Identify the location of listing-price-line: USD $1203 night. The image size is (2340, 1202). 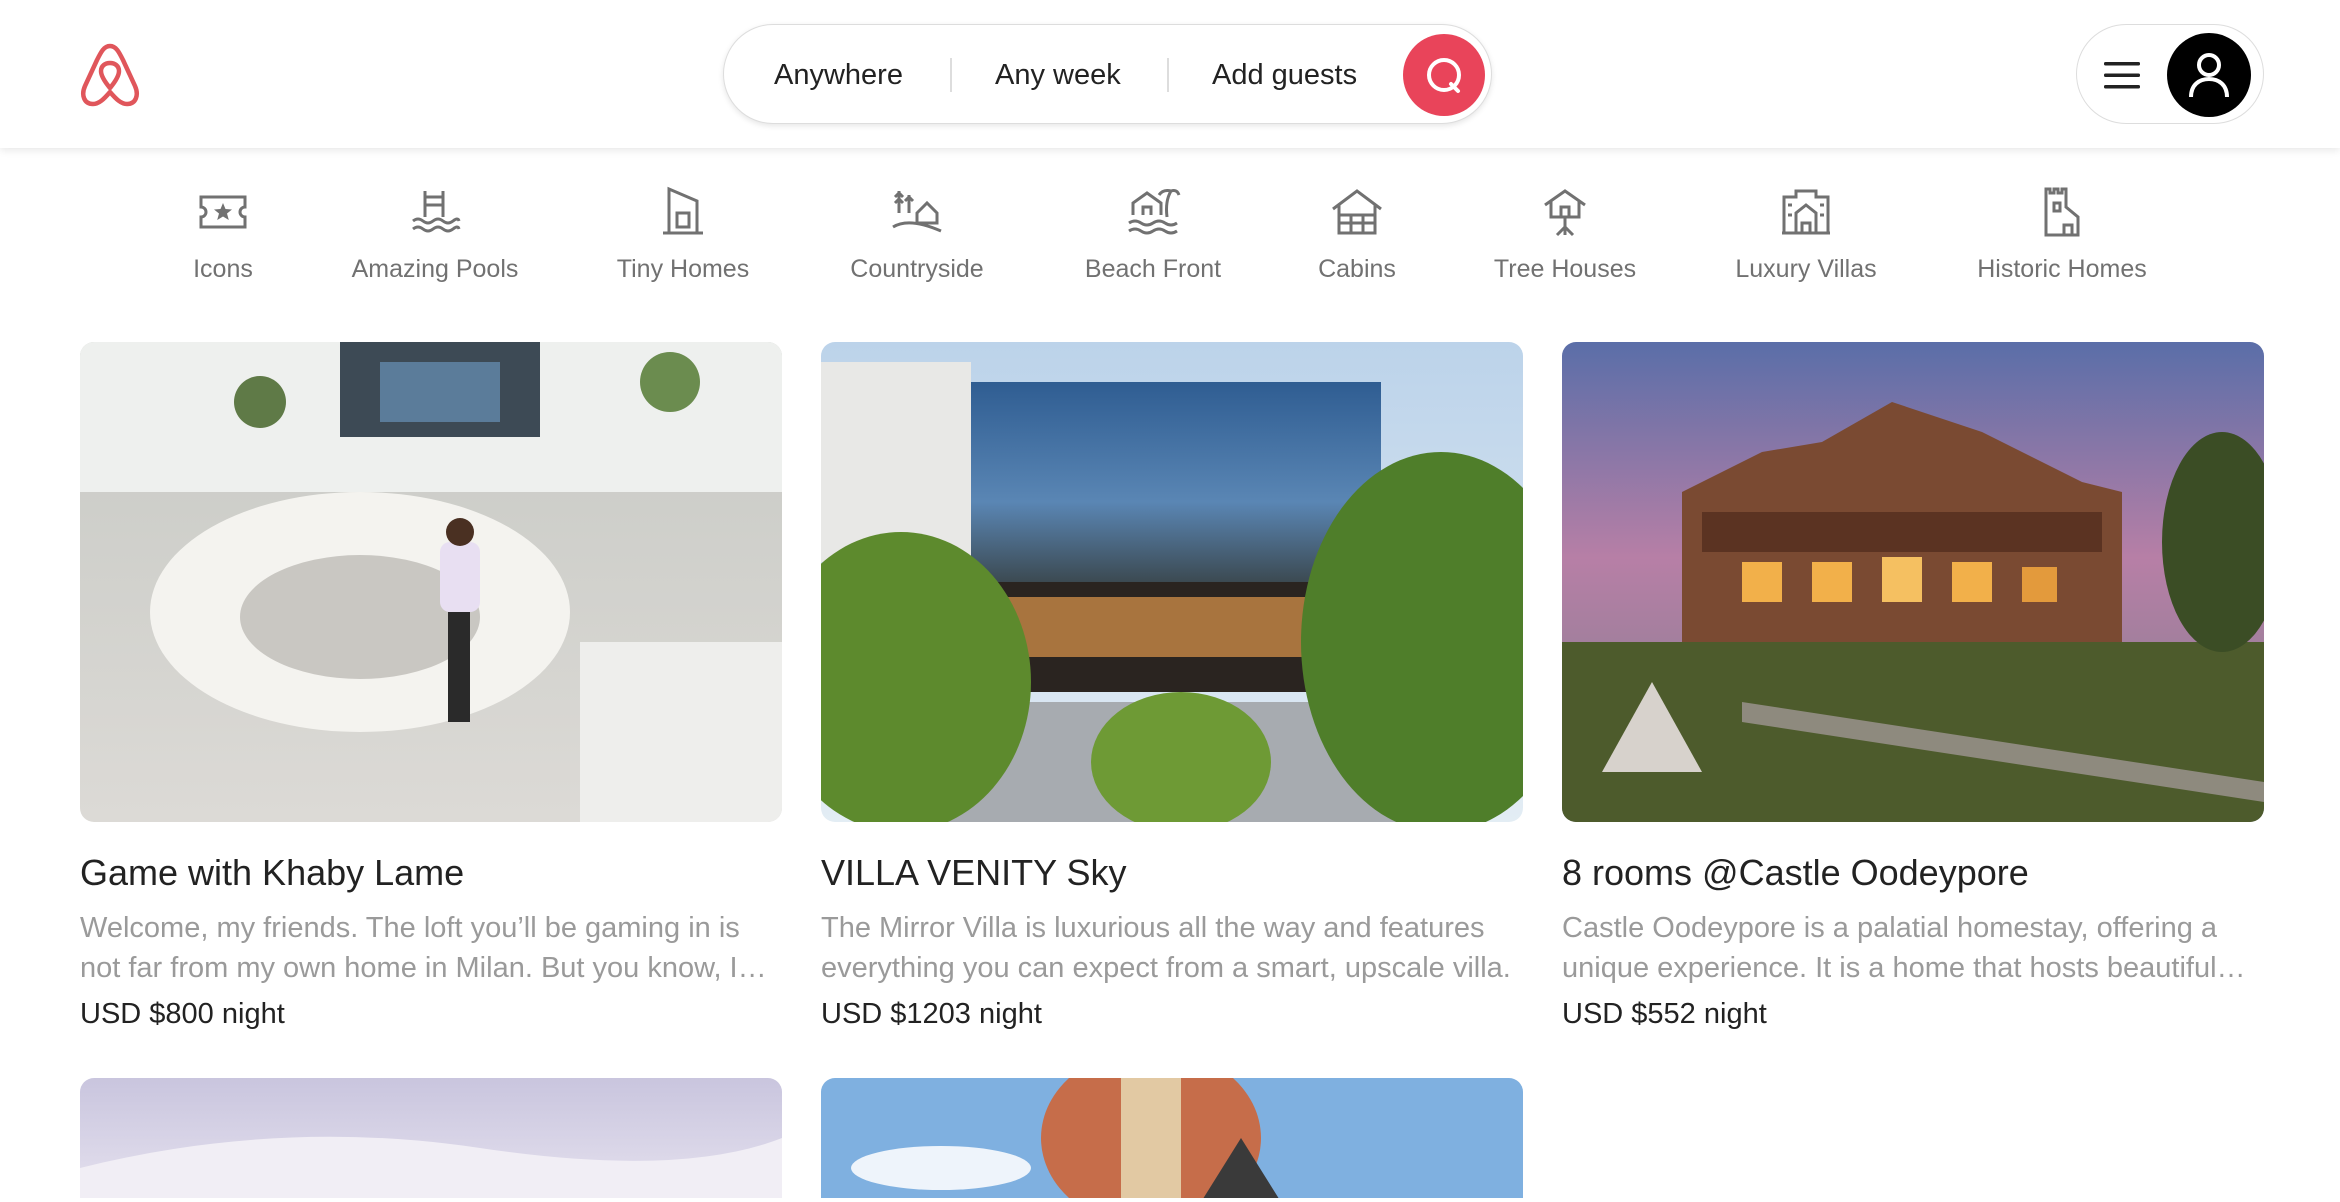
(931, 1014).